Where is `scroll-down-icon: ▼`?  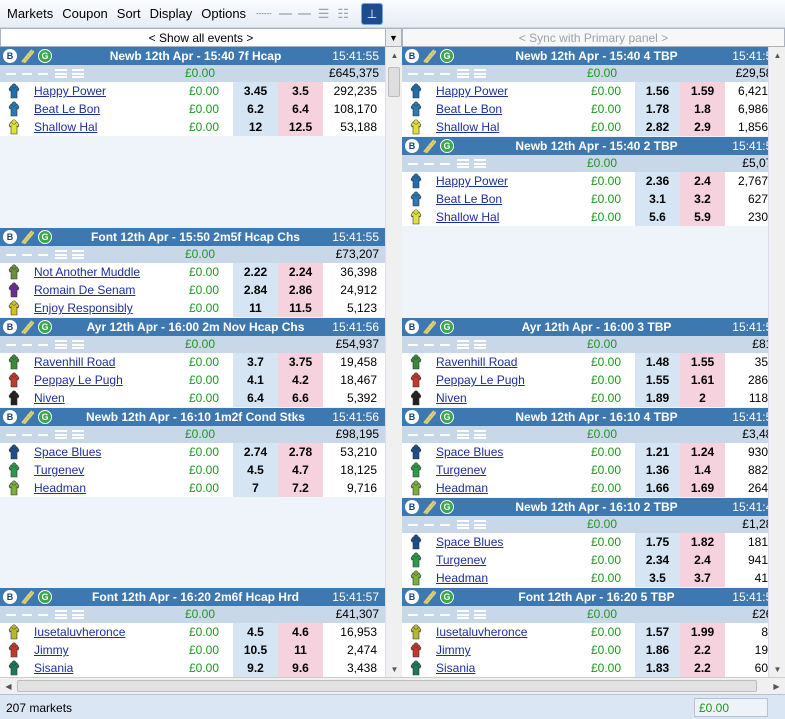 scroll-down-icon: ▼ is located at coordinates (394, 669).